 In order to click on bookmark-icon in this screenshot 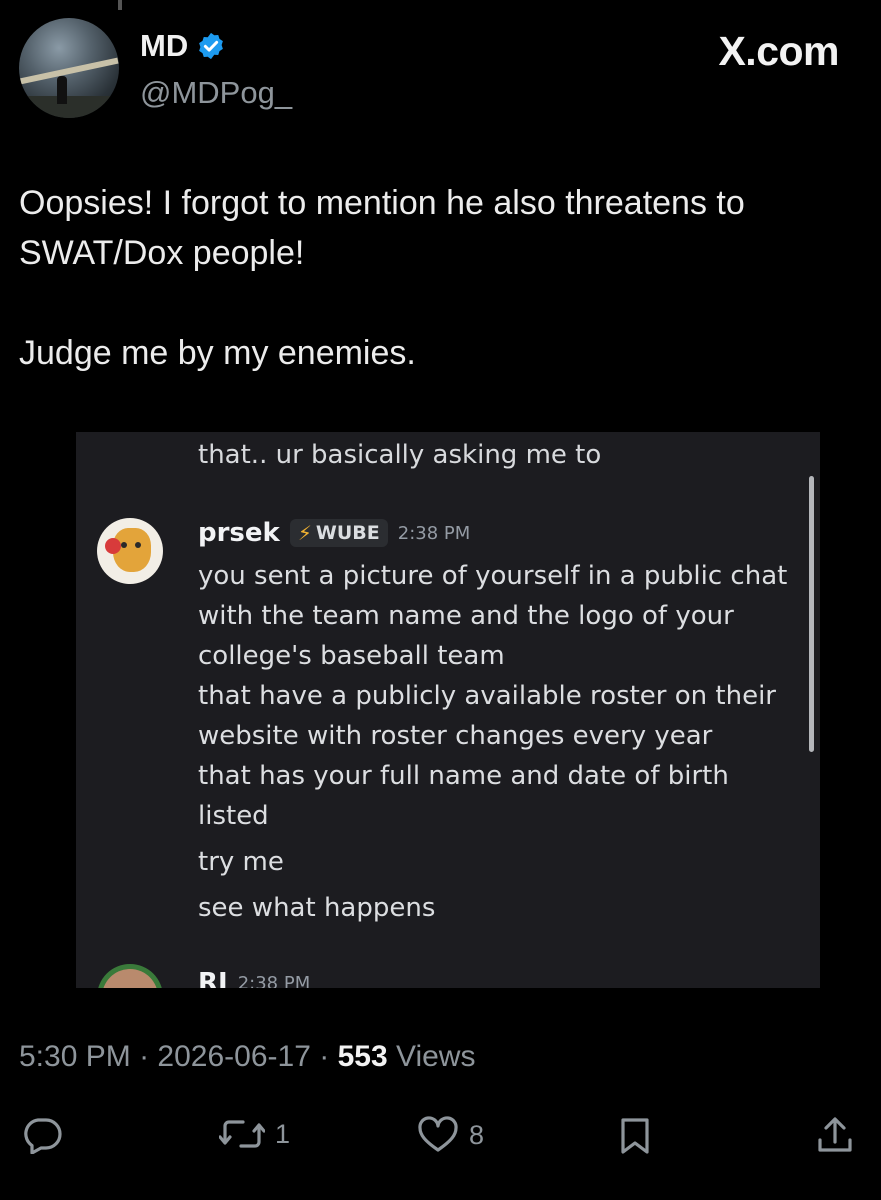, I will do `click(635, 1136)`.